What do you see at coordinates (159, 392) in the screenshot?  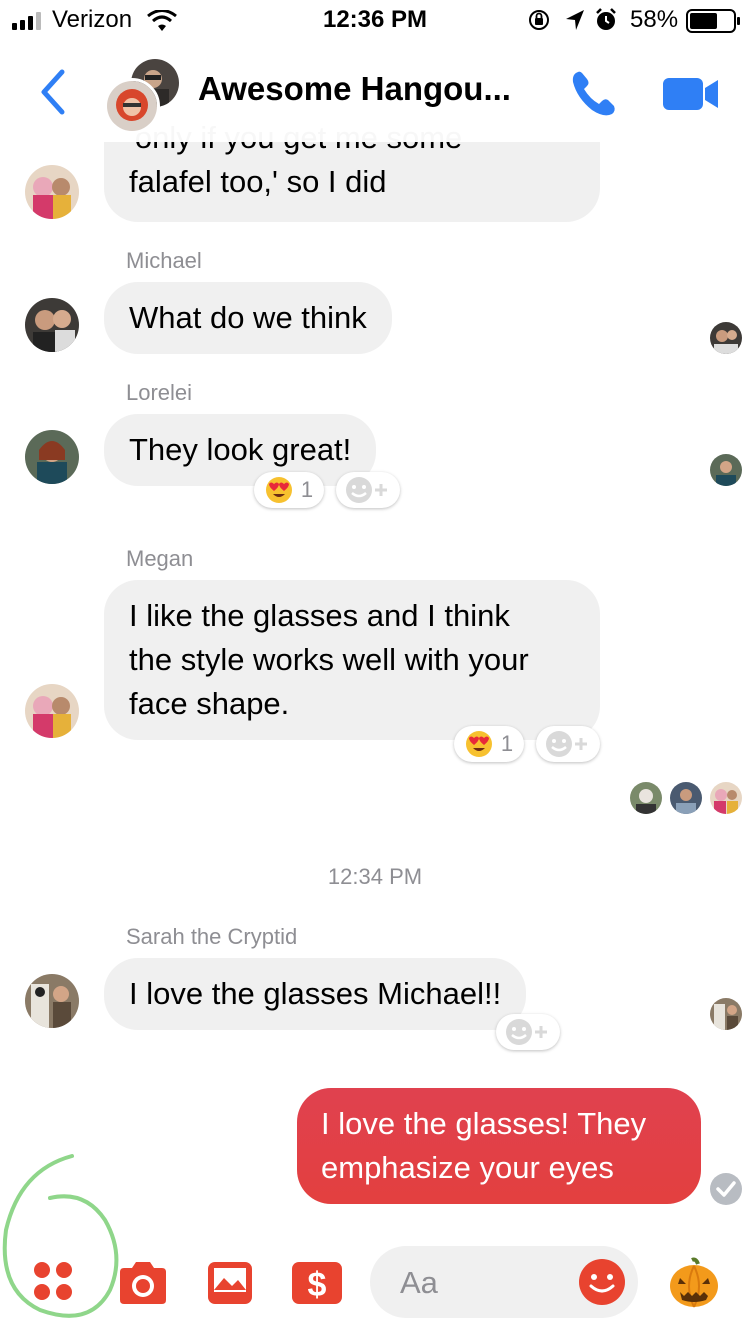 I see `sender-name: Lorelei` at bounding box center [159, 392].